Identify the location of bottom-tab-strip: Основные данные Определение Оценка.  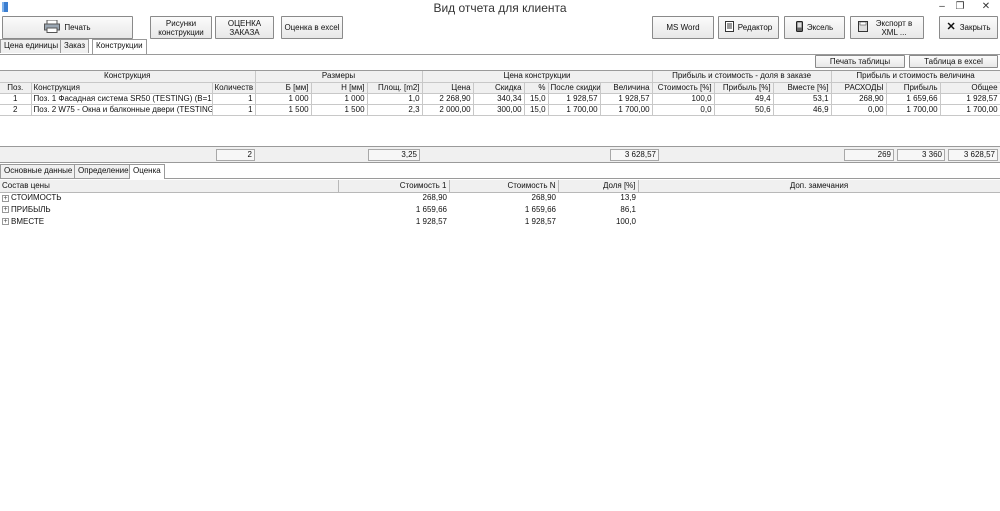
(500, 171).